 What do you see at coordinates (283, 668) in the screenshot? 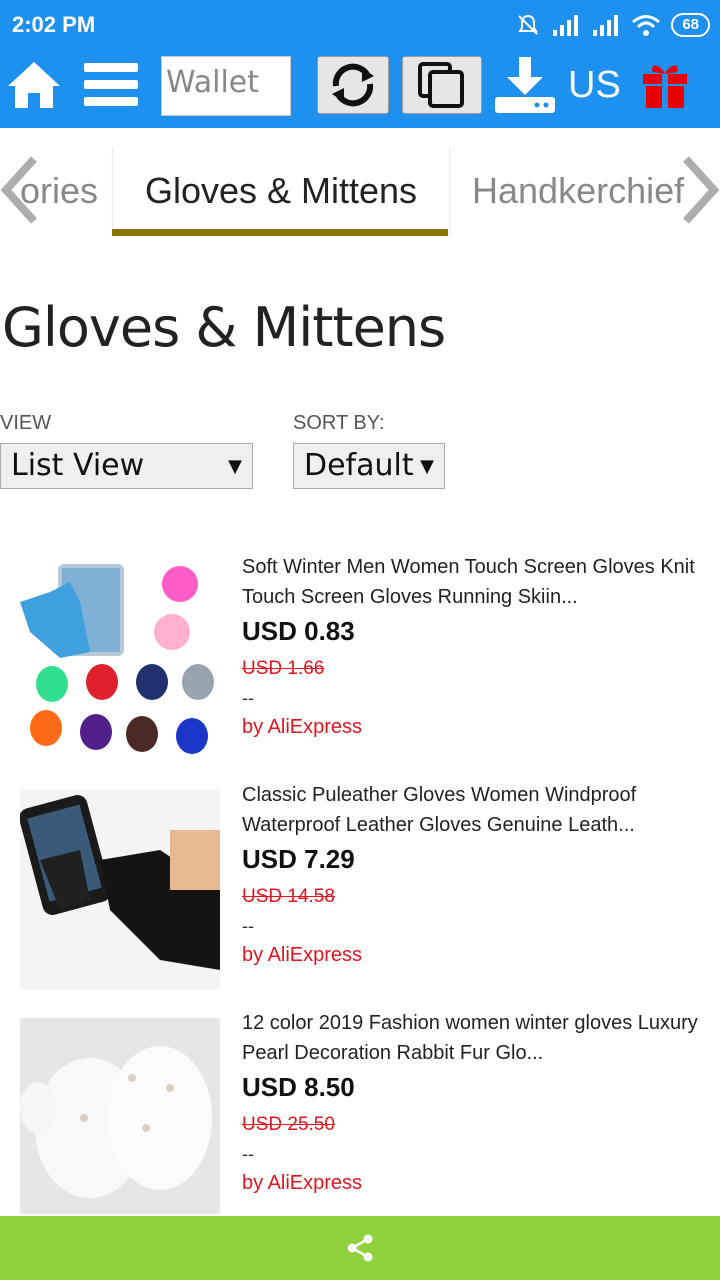
I see `product-old-price: USD 1.66` at bounding box center [283, 668].